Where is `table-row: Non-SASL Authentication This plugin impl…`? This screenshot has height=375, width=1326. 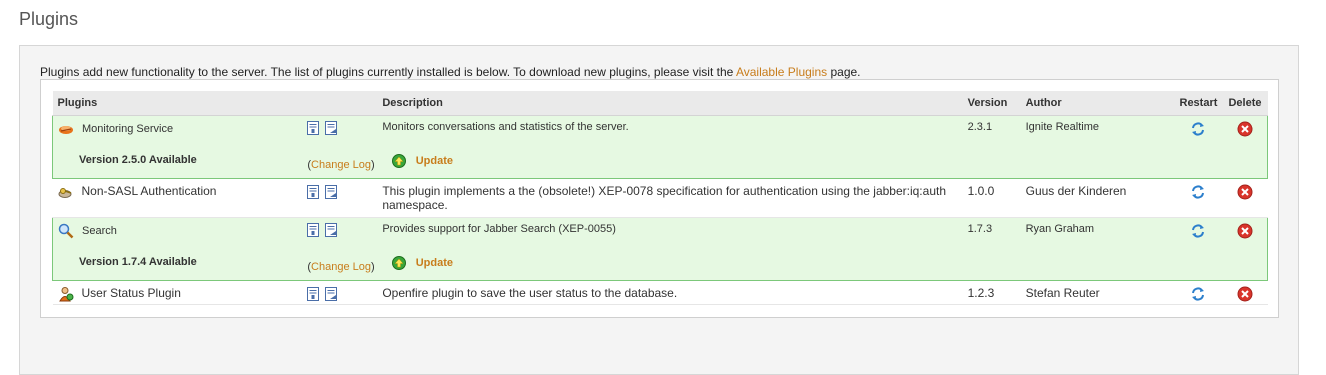 table-row: Non-SASL Authentication This plugin impl… is located at coordinates (660, 198).